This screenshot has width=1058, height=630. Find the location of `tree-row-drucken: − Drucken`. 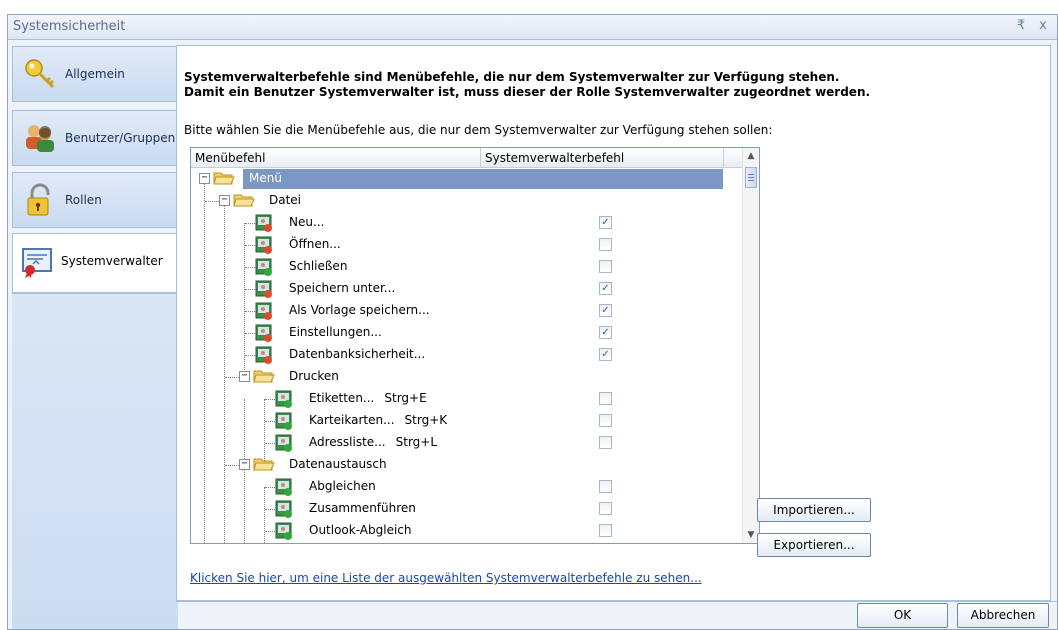

tree-row-drucken: − Drucken is located at coordinates (467, 377).